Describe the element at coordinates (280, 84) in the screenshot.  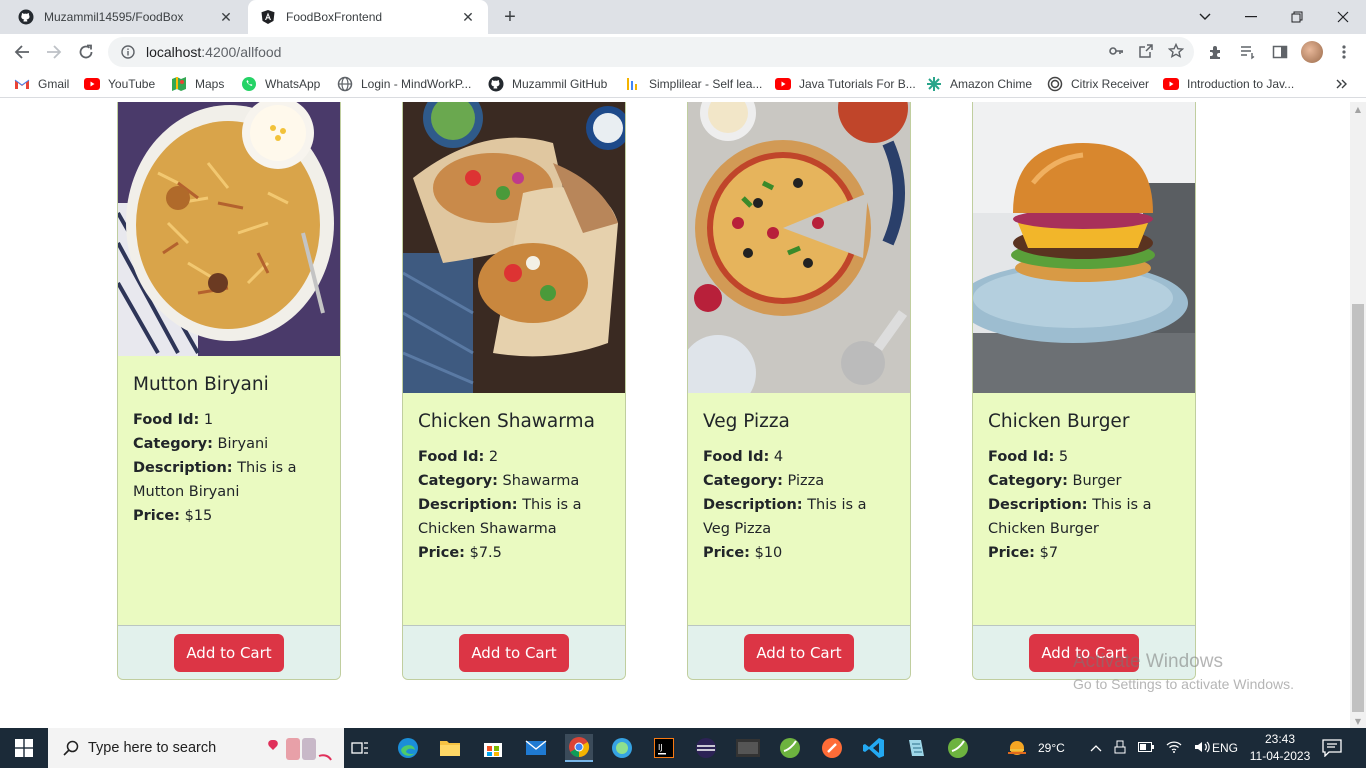
I see `bookmark-whatsapp: WhatsApp` at that location.